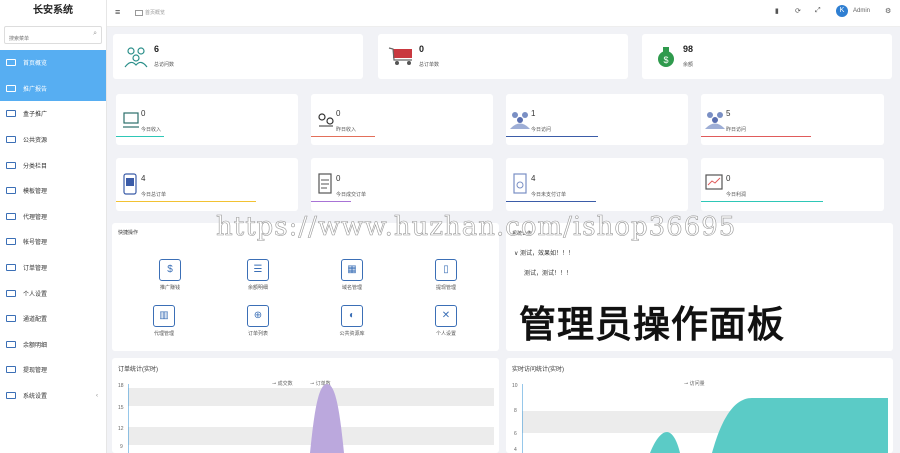  What do you see at coordinates (311, 436) in the screenshot?
I see `grid-band` at bounding box center [311, 436].